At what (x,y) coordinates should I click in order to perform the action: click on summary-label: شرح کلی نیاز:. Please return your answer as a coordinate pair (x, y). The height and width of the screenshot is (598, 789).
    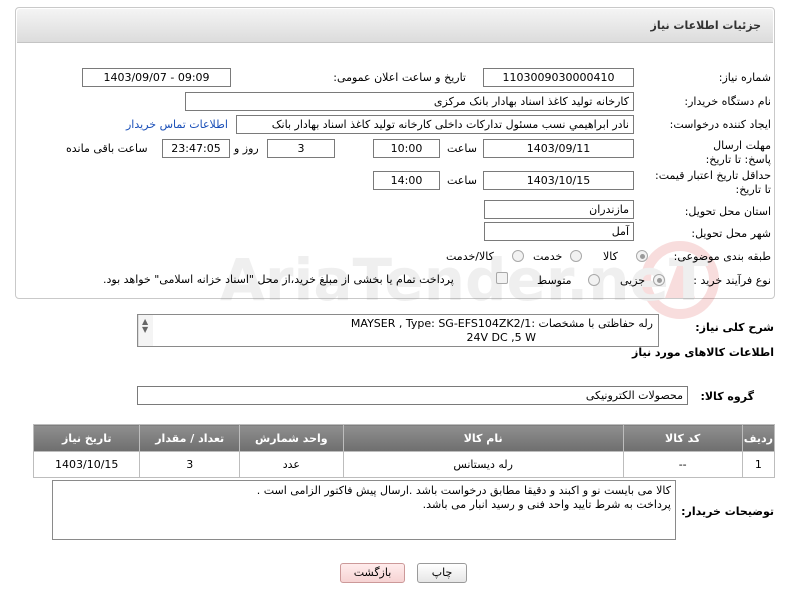
    Looking at the image, I should click on (734, 327).